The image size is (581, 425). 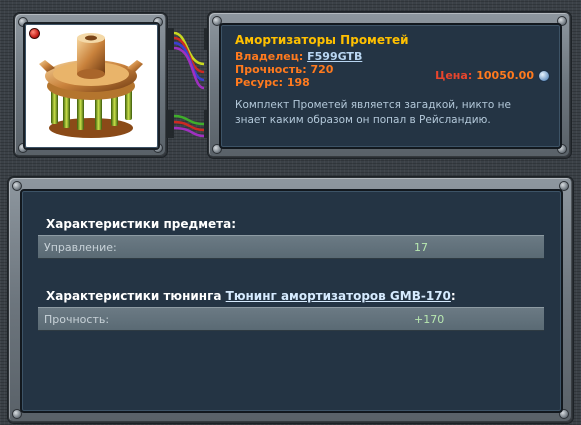 I want to click on tuning-title-prefix: Характеристики тюнинга, so click(x=134, y=296).